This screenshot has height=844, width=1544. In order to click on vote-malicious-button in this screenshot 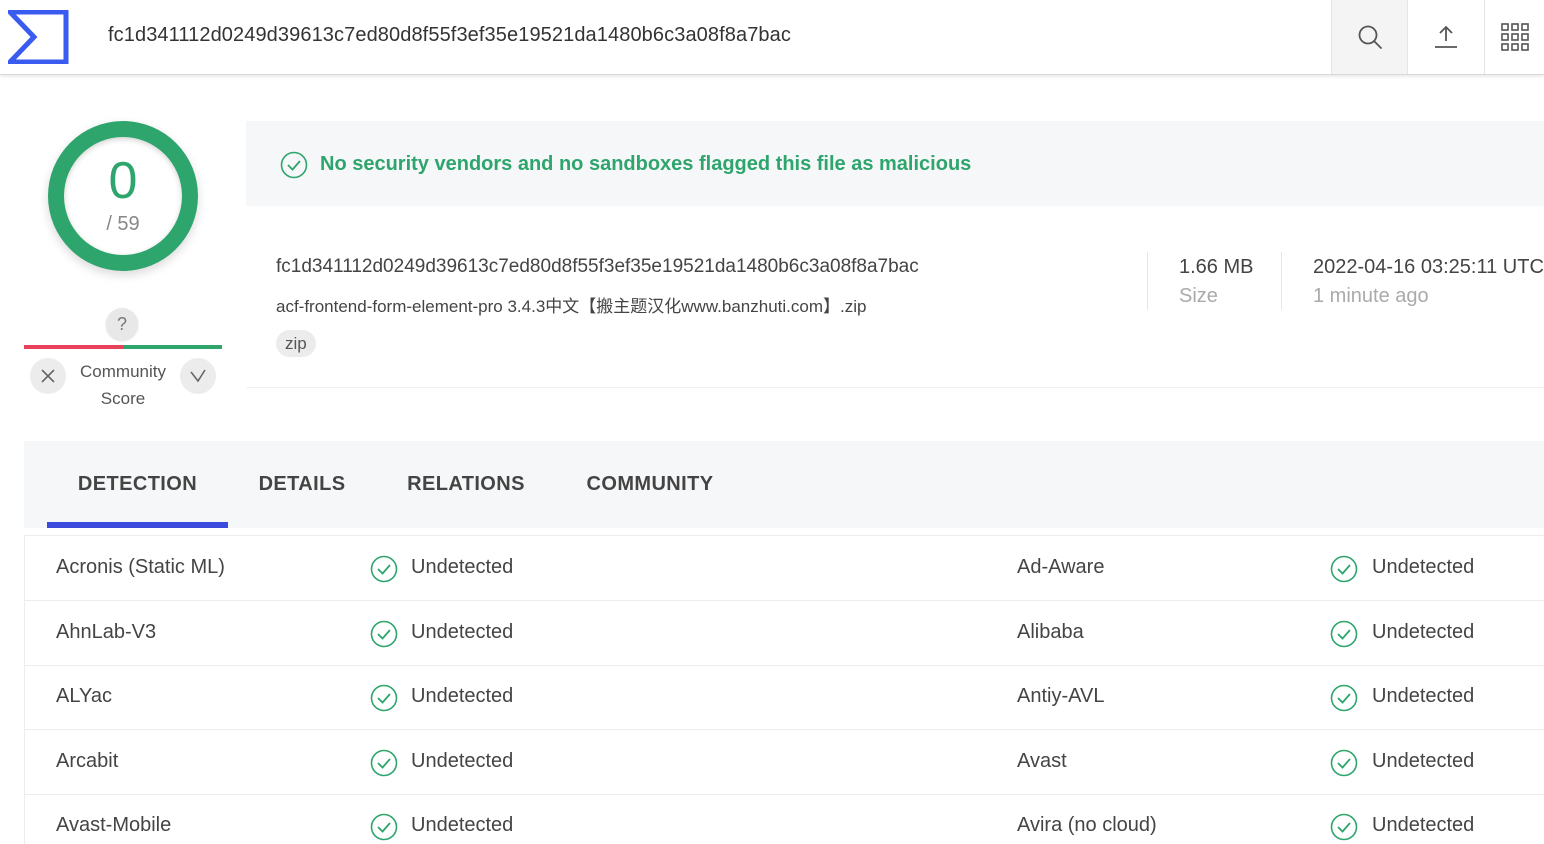, I will do `click(48, 376)`.